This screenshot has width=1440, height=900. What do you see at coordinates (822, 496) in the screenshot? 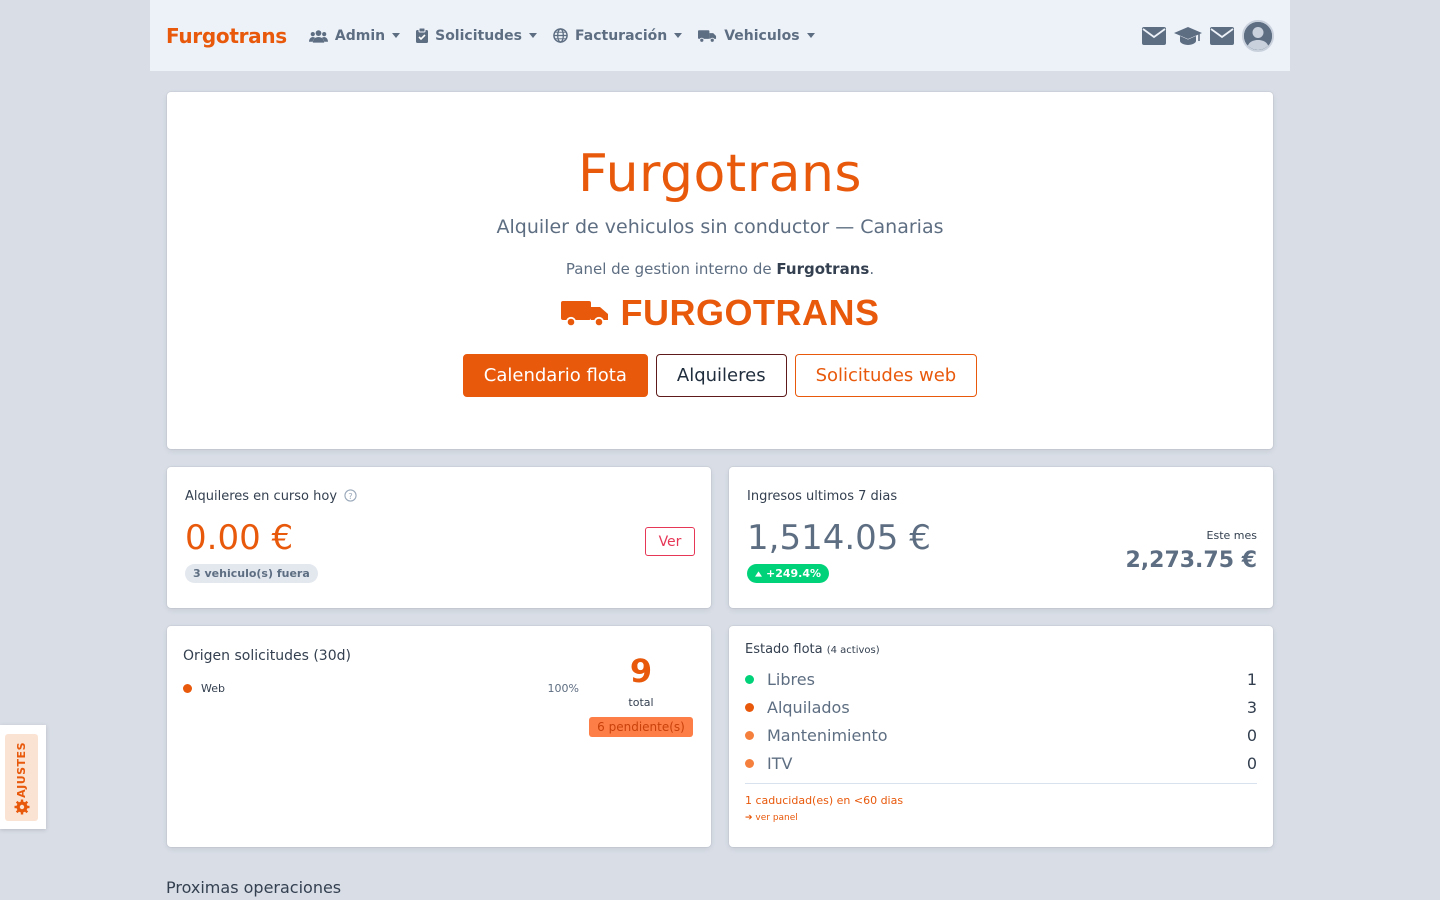
I see `income-title: Ingresos ultimos 7 dias` at bounding box center [822, 496].